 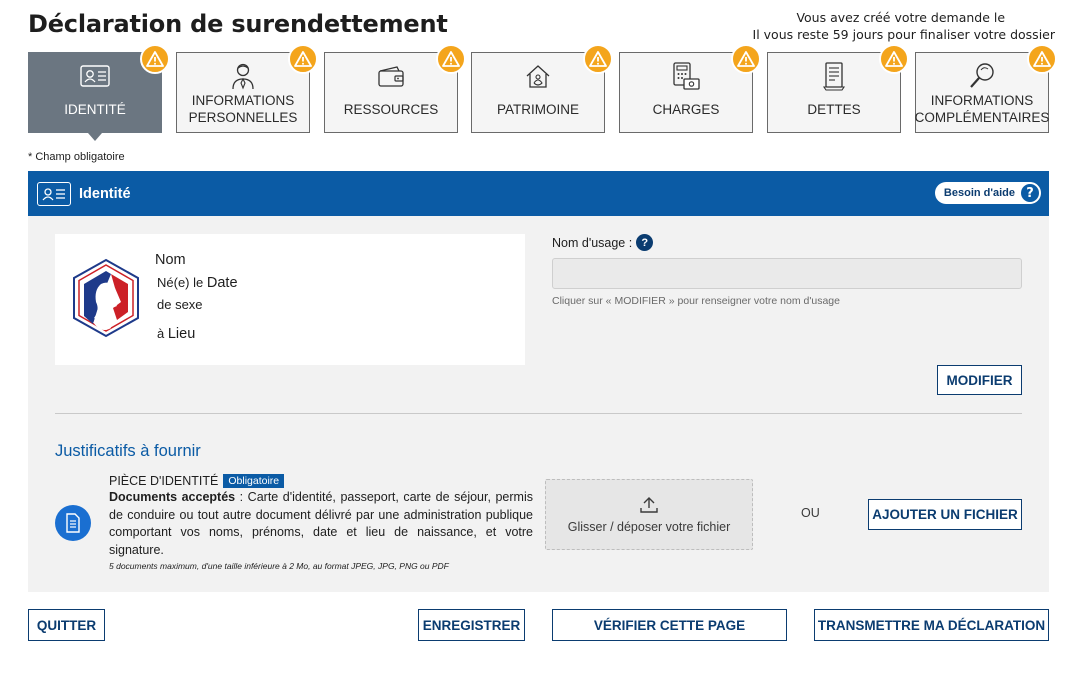 I want to click on tab-label: RESSOURCES, so click(x=391, y=109).